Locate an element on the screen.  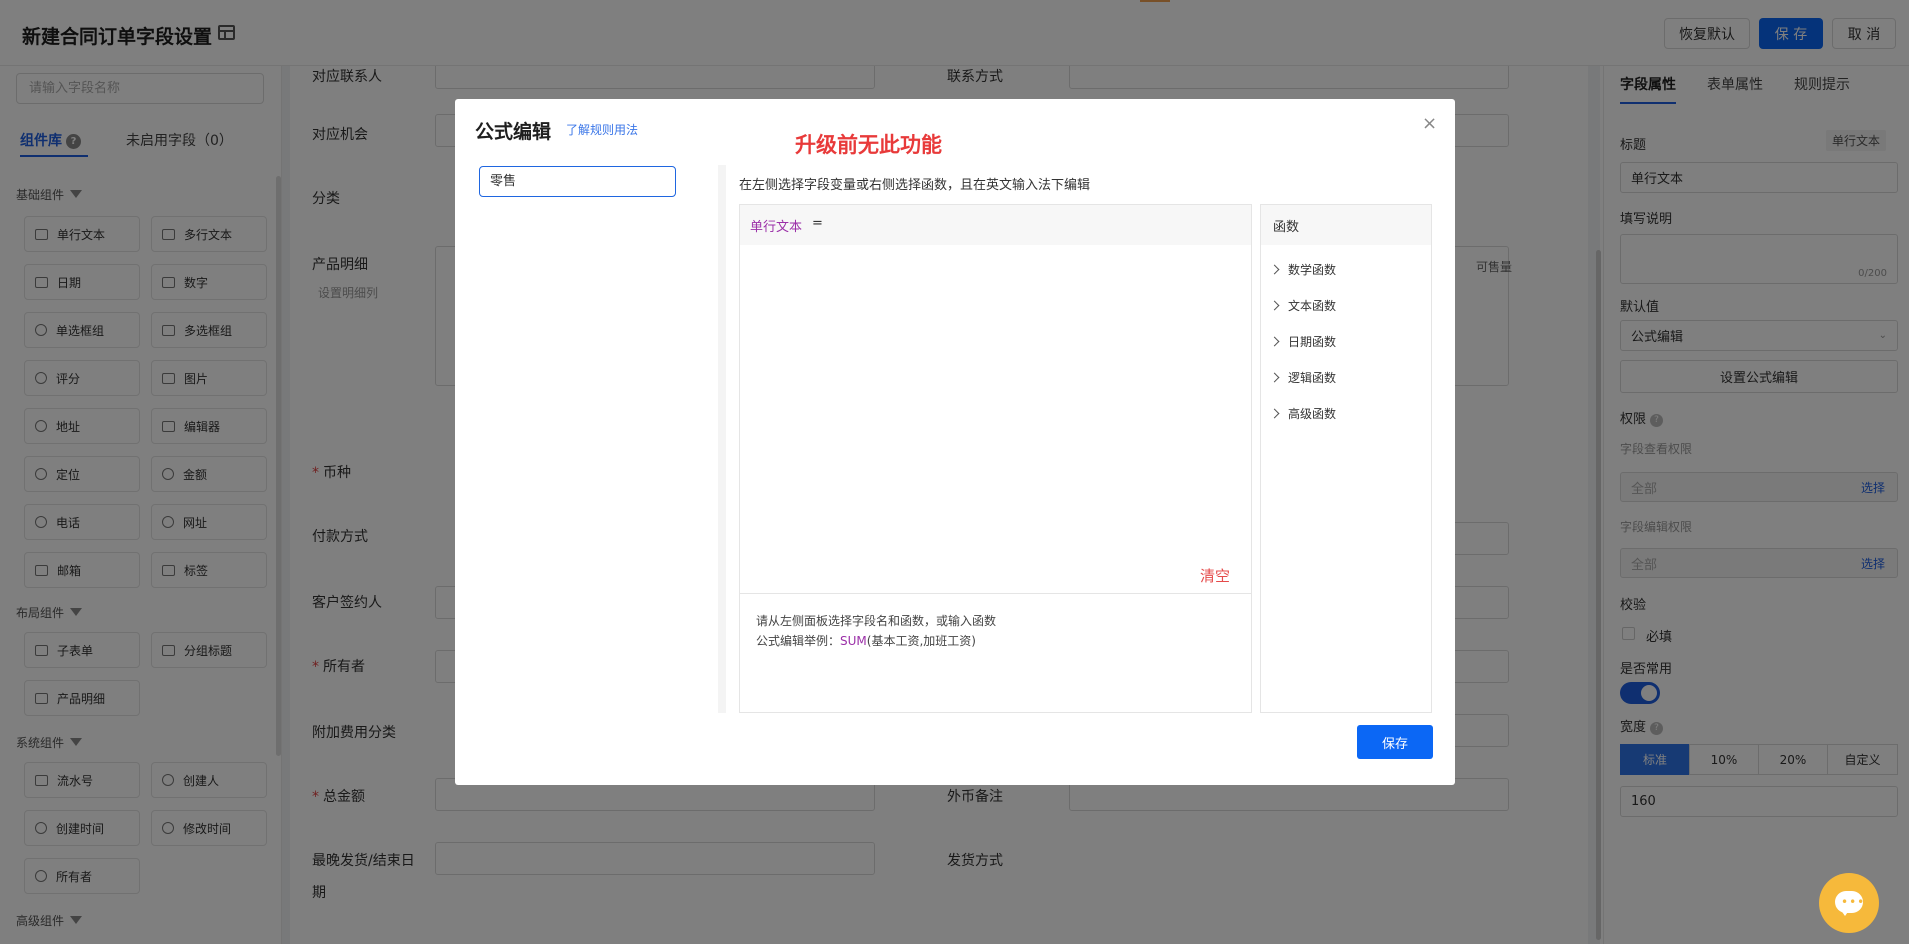
editor-header: 单行文本 = is located at coordinates (995, 225).